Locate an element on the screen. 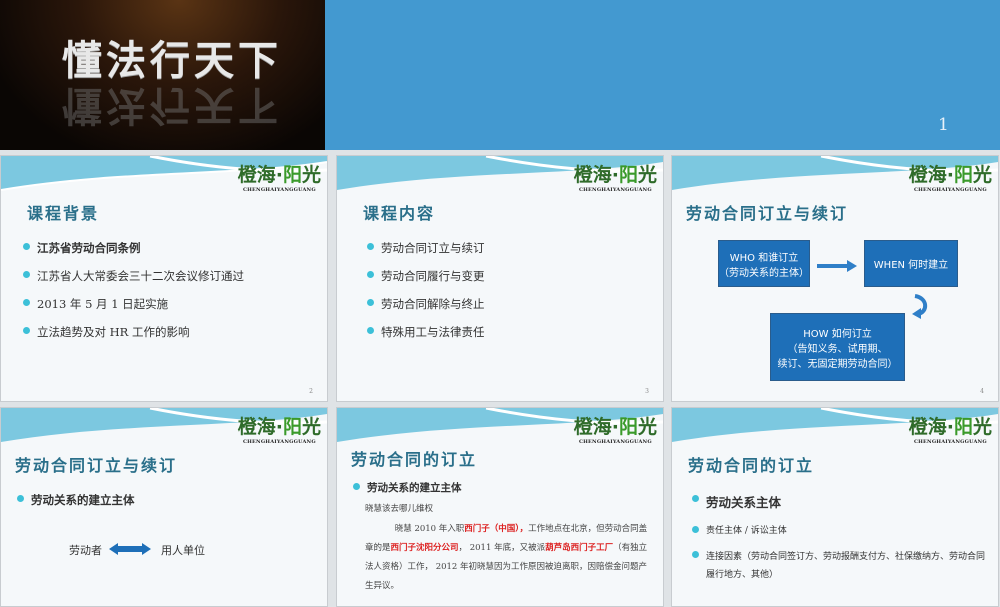 The width and height of the screenshot is (1000, 607). title-reflection: 懂法行天下 is located at coordinates (172, 105).